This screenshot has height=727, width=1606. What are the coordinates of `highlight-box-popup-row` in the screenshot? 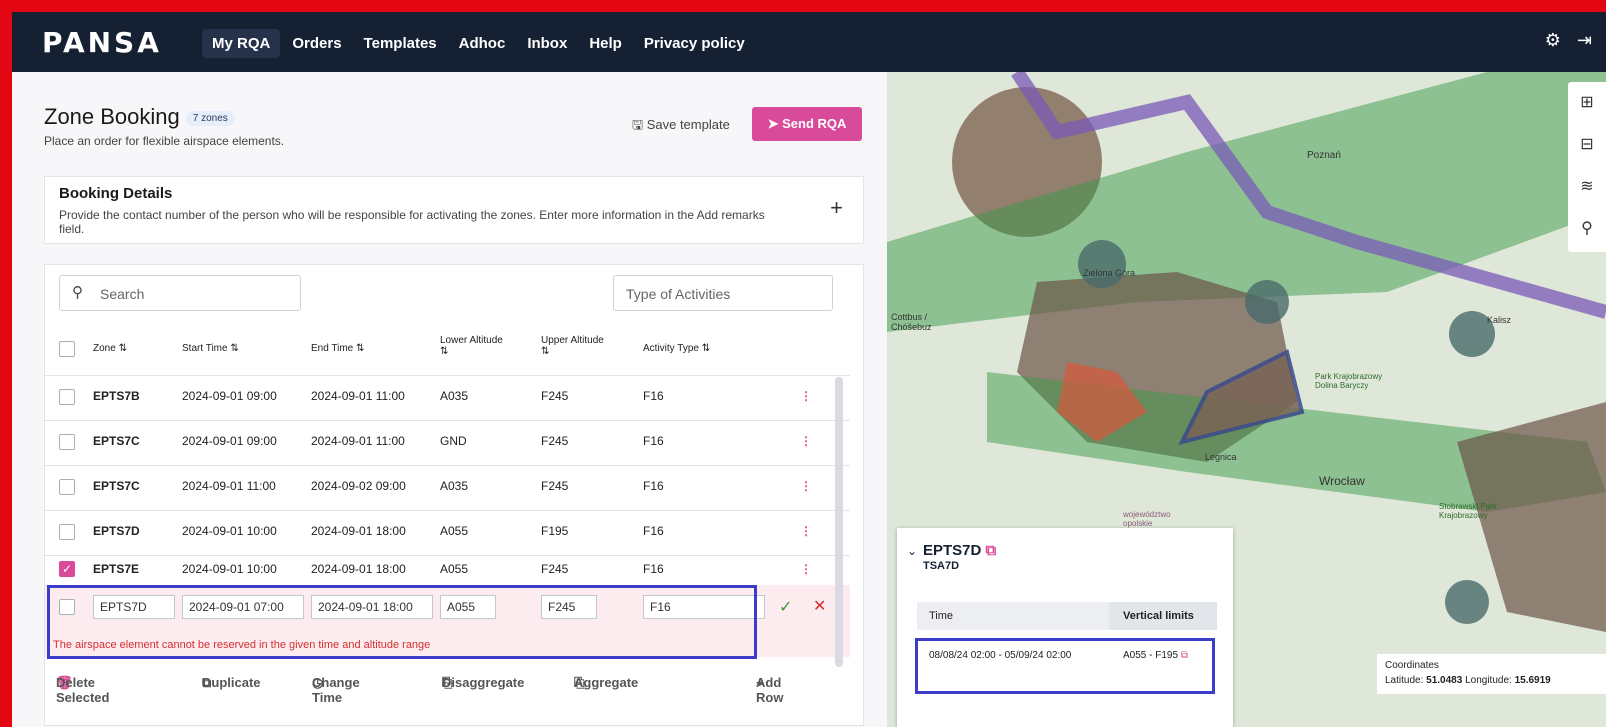 It's located at (1065, 666).